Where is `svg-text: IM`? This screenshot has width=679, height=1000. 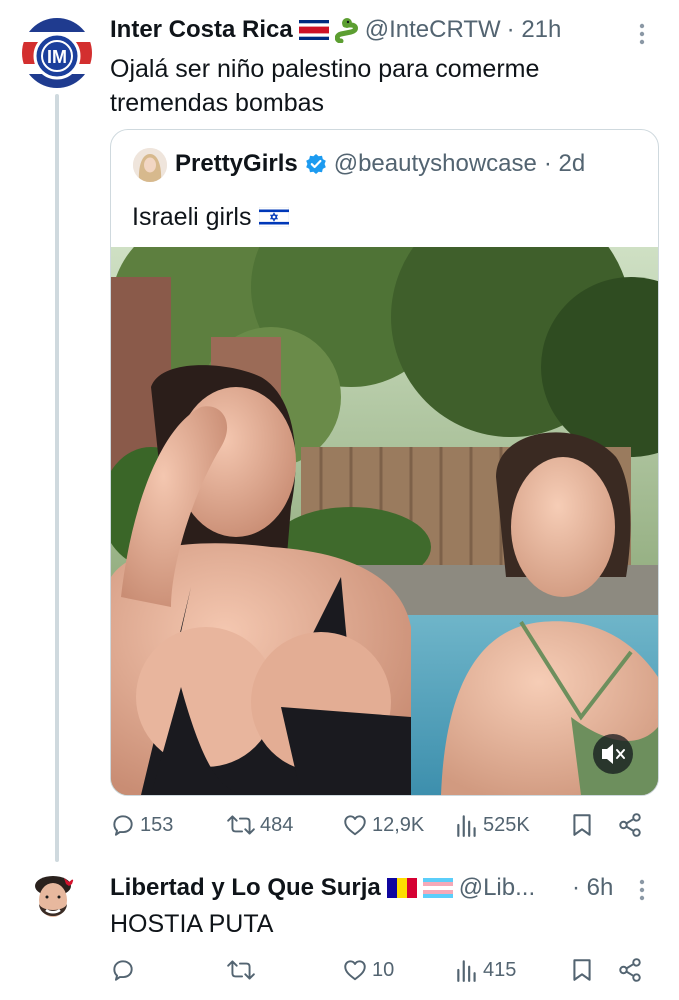 svg-text: IM is located at coordinates (57, 57).